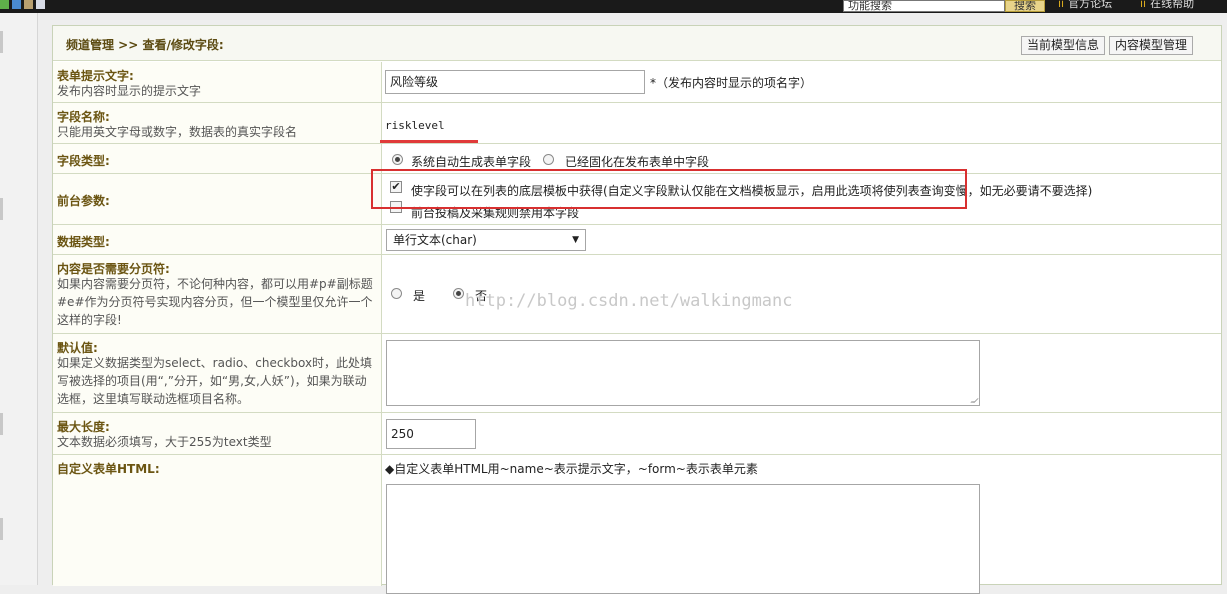 This screenshot has width=1227, height=594. What do you see at coordinates (974, 400) in the screenshot?
I see `resize-grip-icon` at bounding box center [974, 400].